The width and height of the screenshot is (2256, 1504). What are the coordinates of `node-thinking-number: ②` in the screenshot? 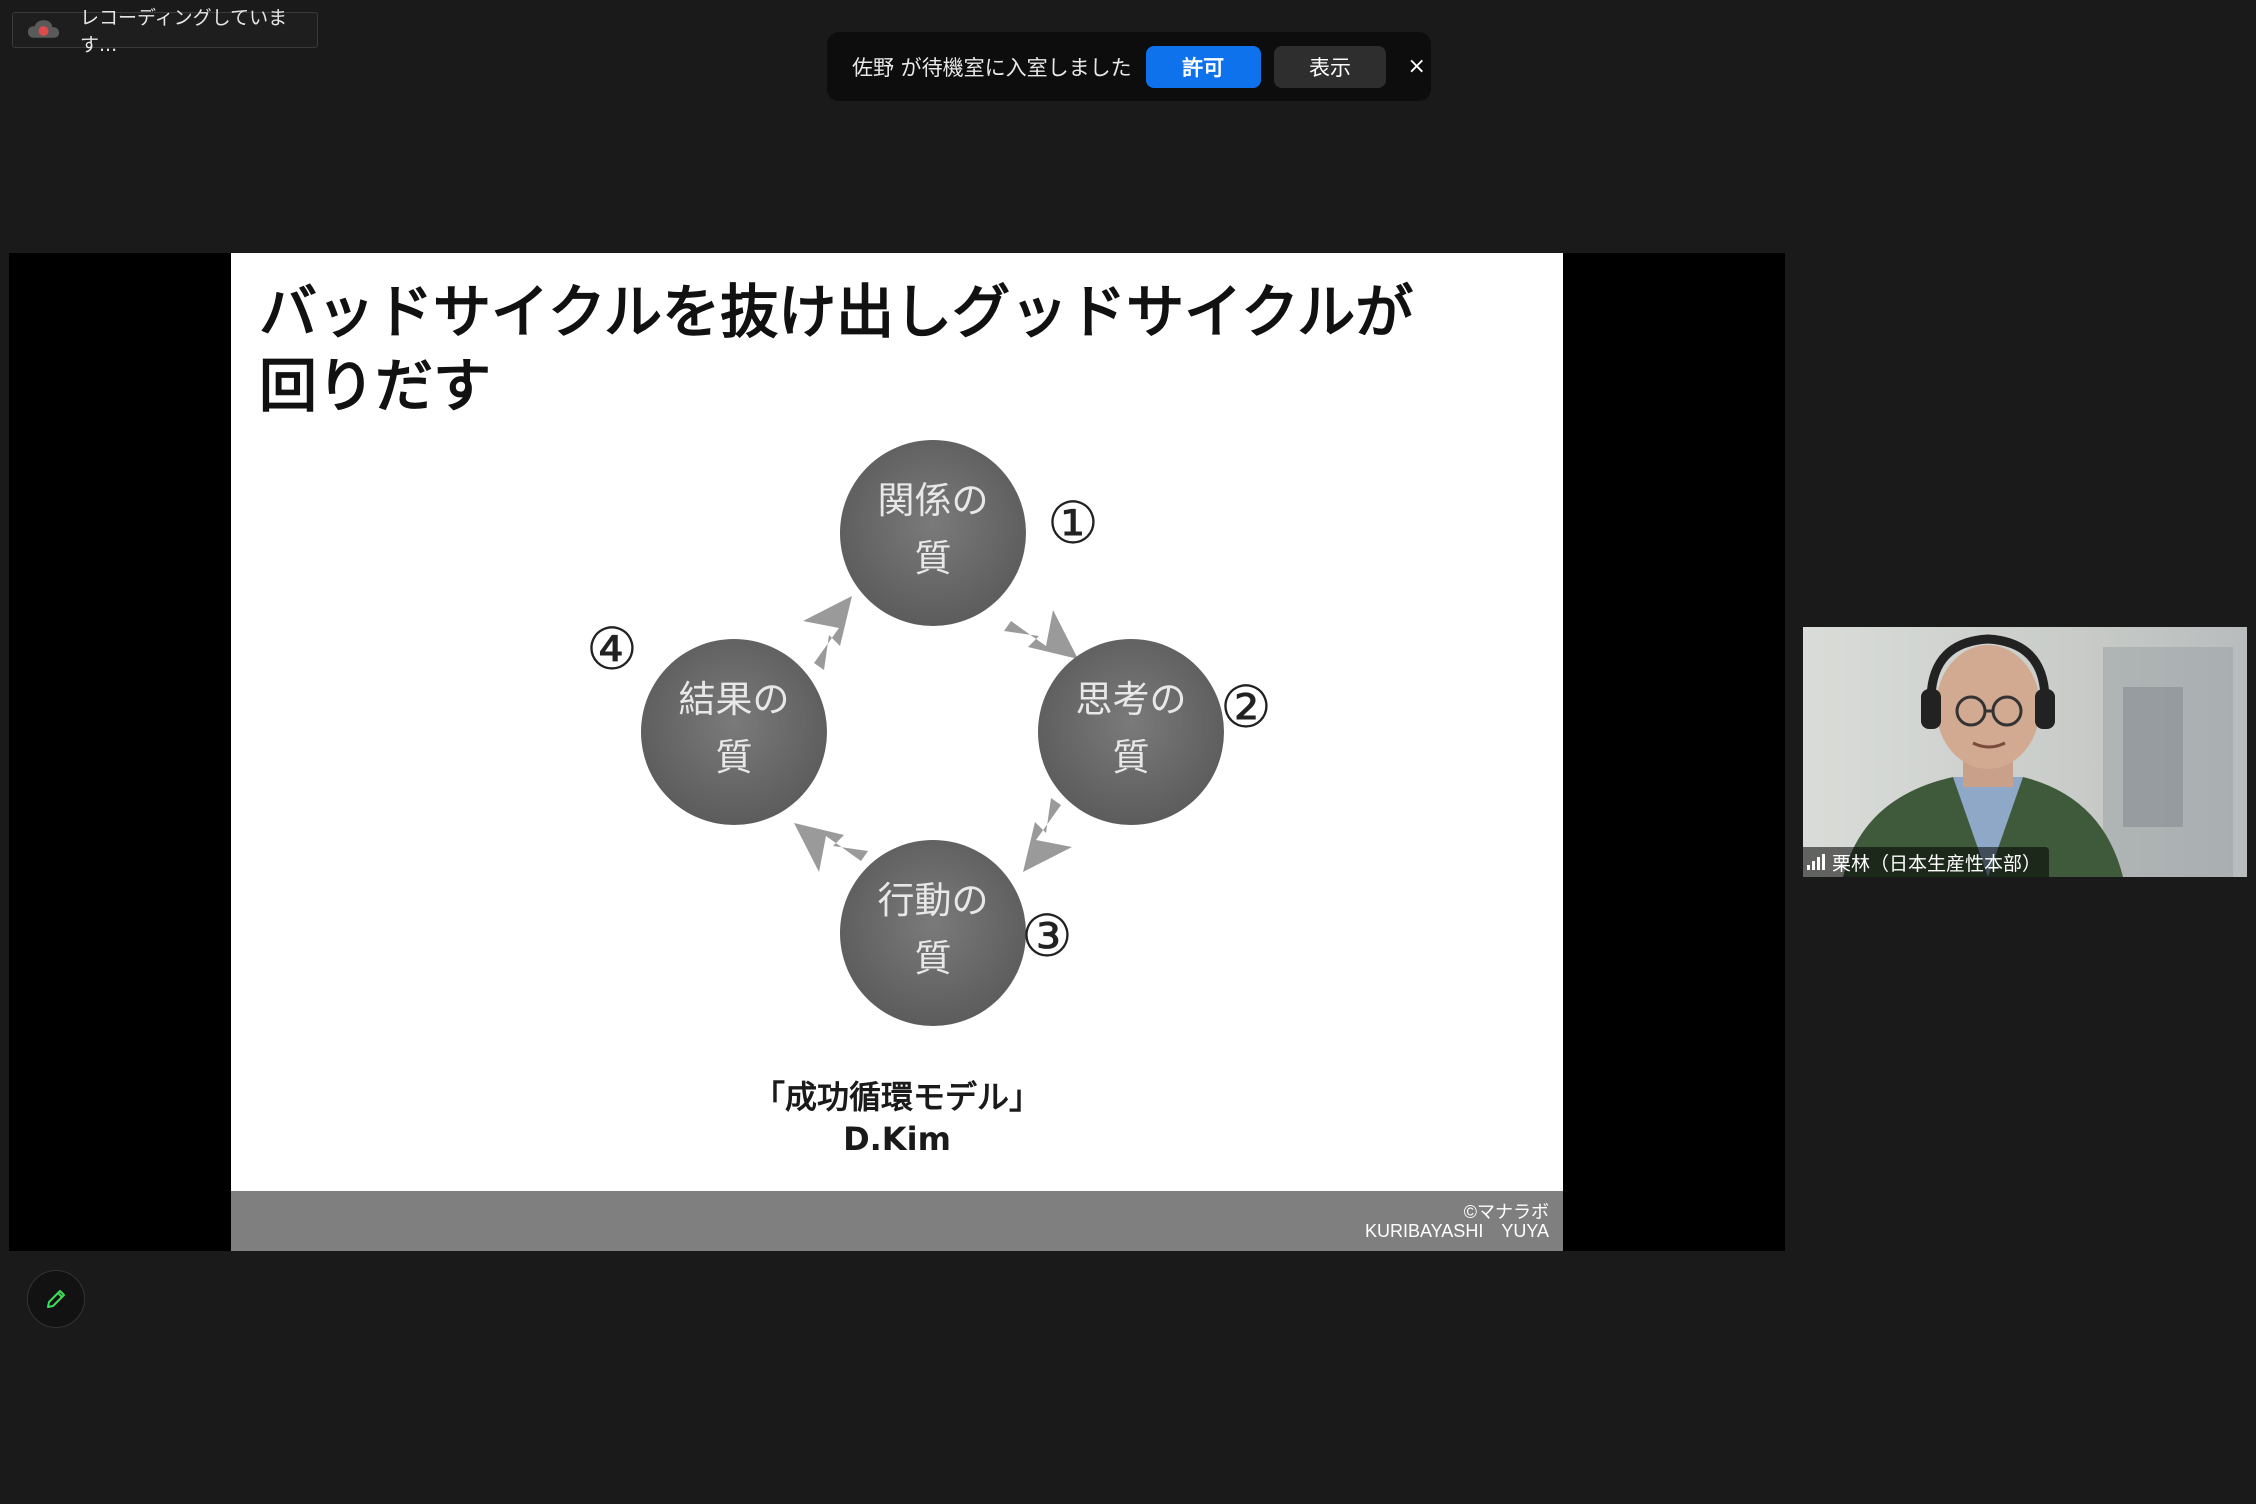 It's located at (1246, 707).